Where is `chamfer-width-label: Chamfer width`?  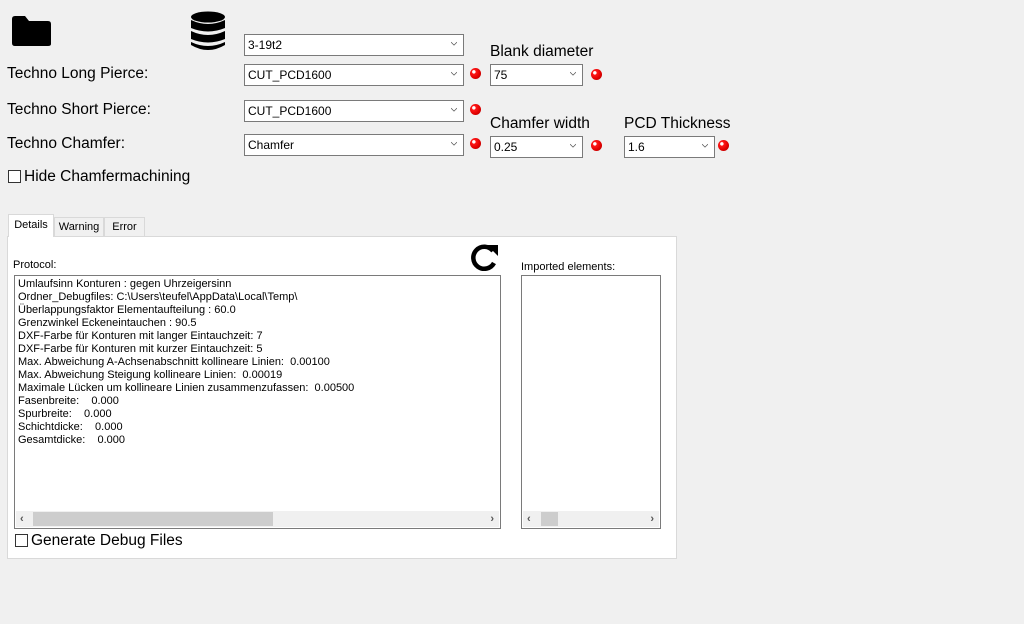 chamfer-width-label: Chamfer width is located at coordinates (540, 123).